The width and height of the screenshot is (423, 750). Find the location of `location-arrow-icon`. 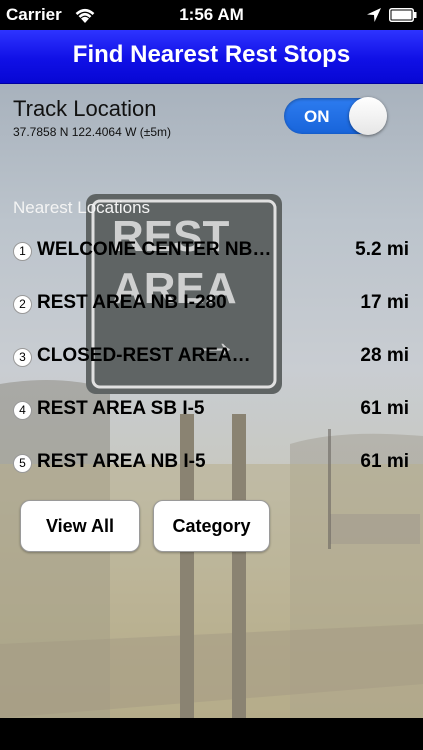

location-arrow-icon is located at coordinates (374, 15).